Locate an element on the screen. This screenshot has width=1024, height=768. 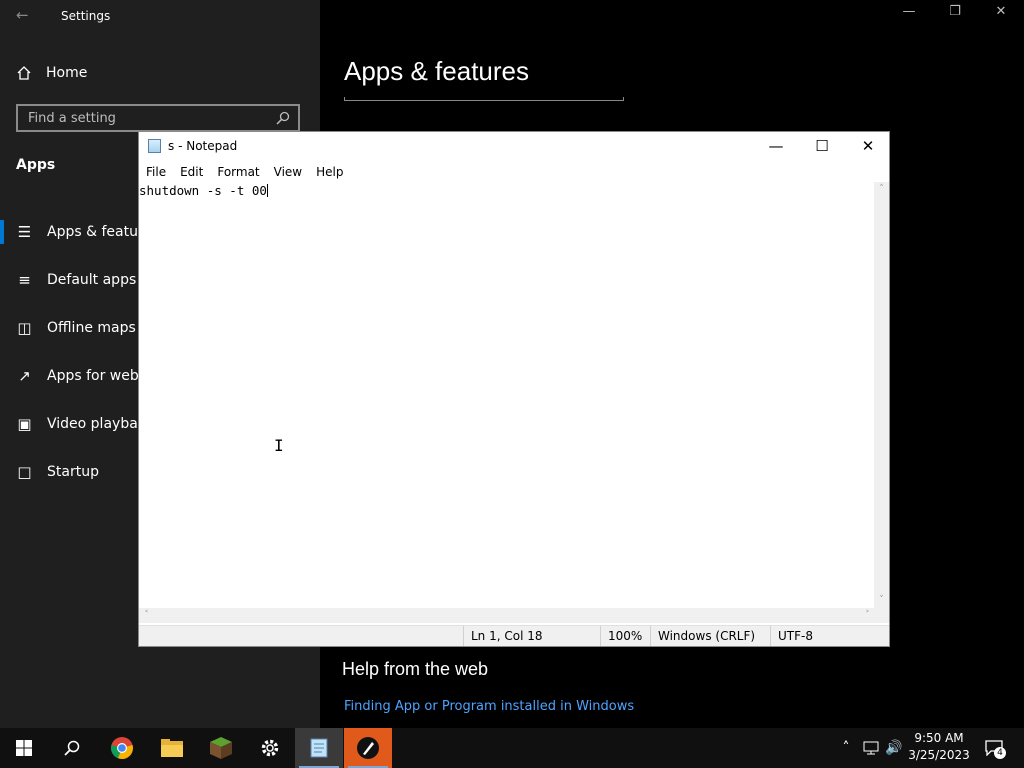
maximize-button: ☐ is located at coordinates (822, 146).